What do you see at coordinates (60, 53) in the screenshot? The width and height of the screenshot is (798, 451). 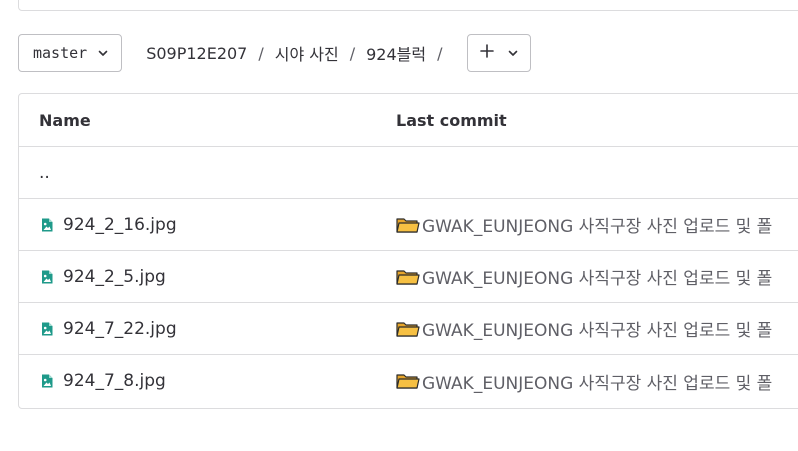 I see `branch-name: master` at bounding box center [60, 53].